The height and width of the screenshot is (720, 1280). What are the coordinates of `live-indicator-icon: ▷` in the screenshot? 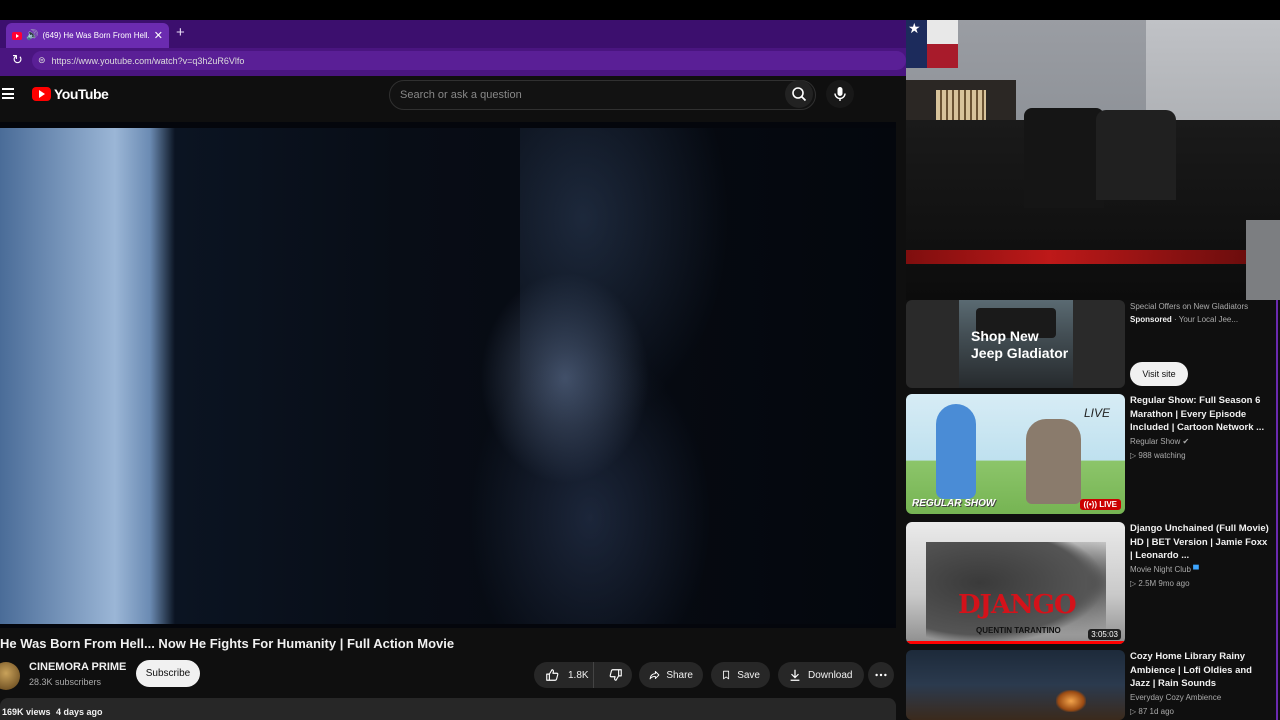 It's located at (1133, 455).